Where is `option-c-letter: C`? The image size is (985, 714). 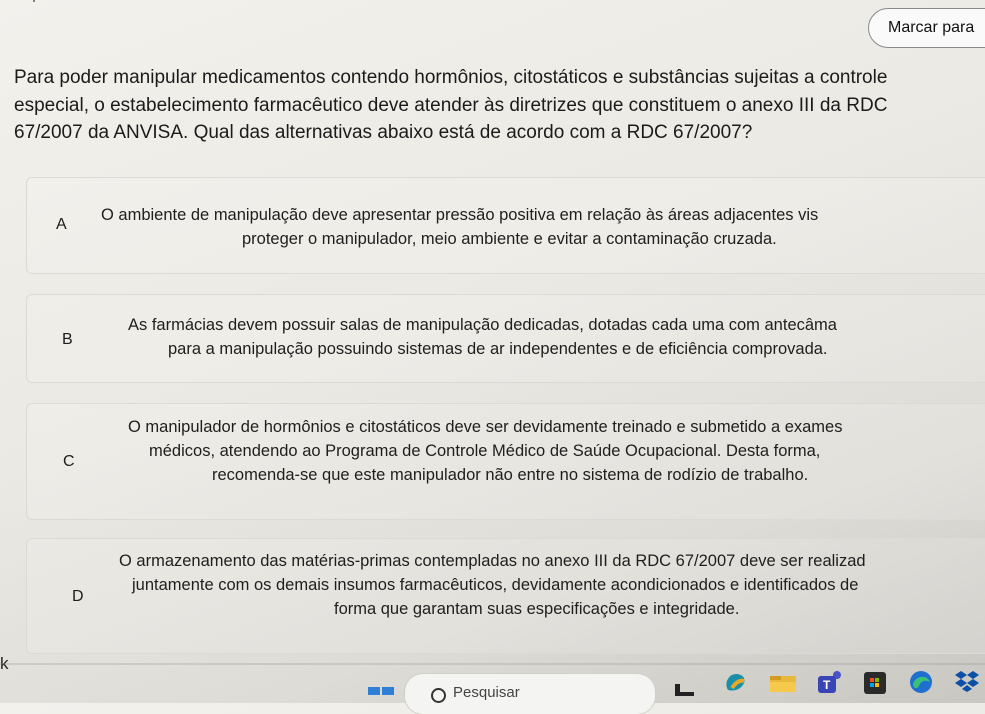
option-c-letter: C is located at coordinates (69, 461).